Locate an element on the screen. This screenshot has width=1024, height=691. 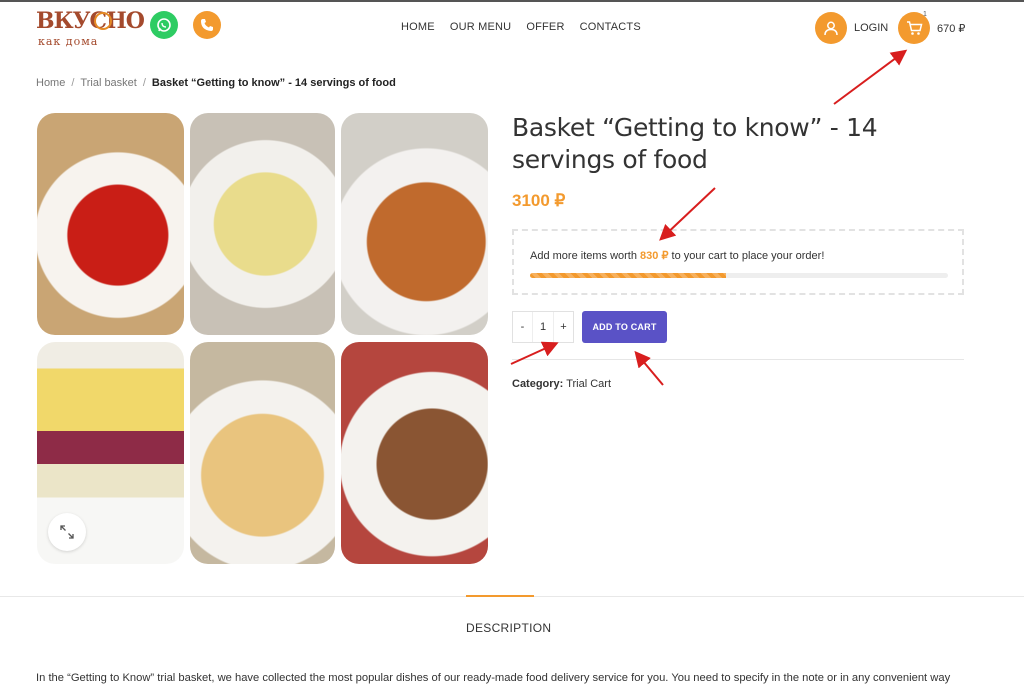
expand-icon is located at coordinates (67, 532).